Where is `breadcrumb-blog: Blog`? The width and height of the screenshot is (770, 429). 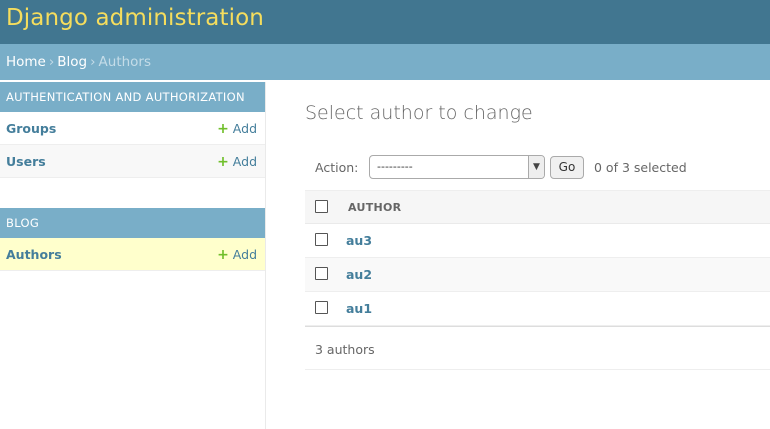
breadcrumb-blog: Blog is located at coordinates (72, 62).